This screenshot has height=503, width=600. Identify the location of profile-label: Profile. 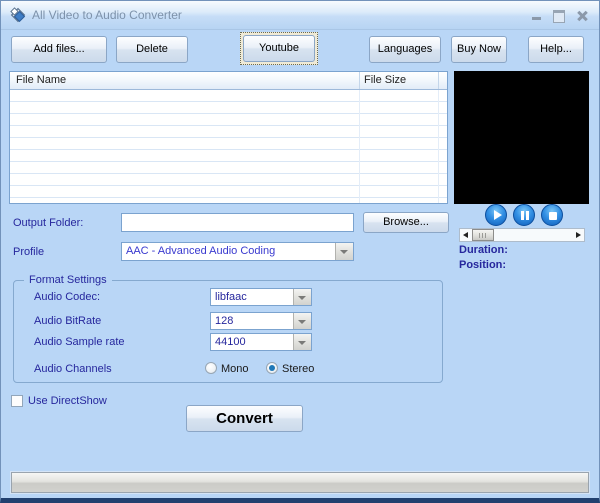
(29, 252).